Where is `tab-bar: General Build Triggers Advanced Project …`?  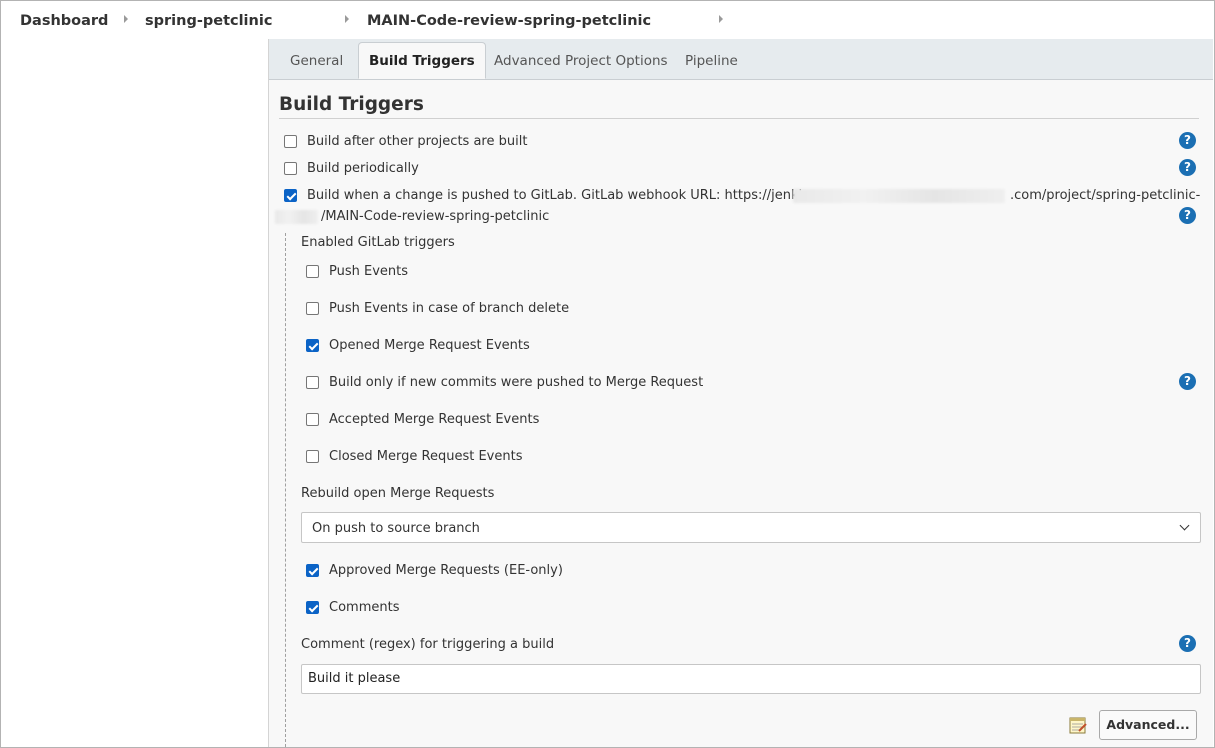
tab-bar: General Build Triggers Advanced Project … is located at coordinates (741, 59).